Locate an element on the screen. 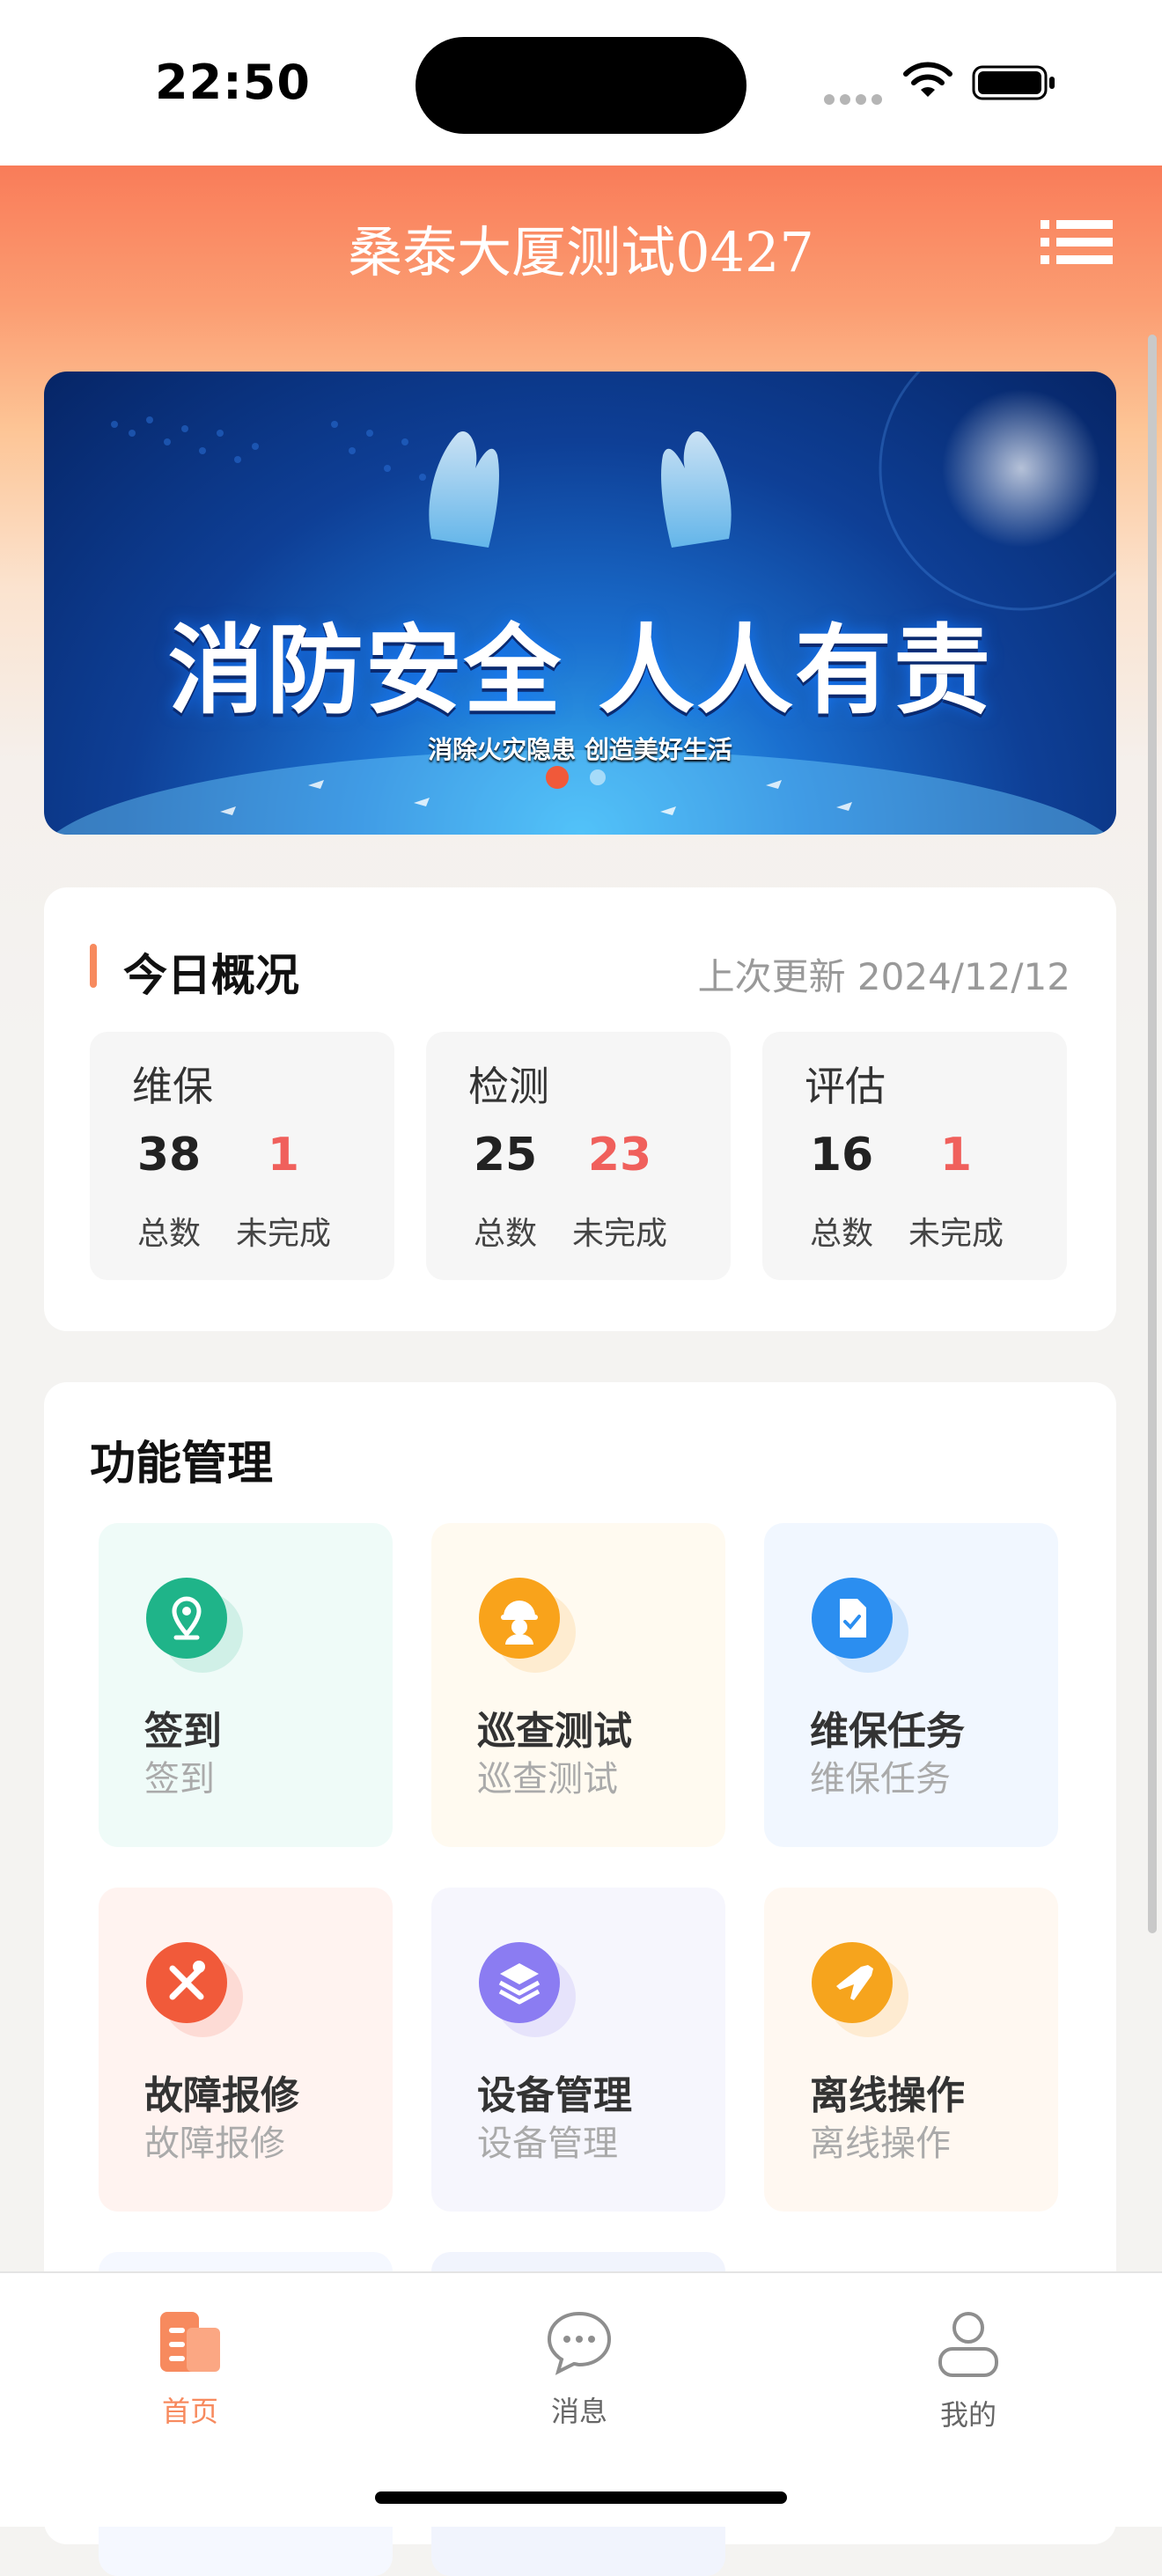  tab-label: 首页 is located at coordinates (189, 2412).